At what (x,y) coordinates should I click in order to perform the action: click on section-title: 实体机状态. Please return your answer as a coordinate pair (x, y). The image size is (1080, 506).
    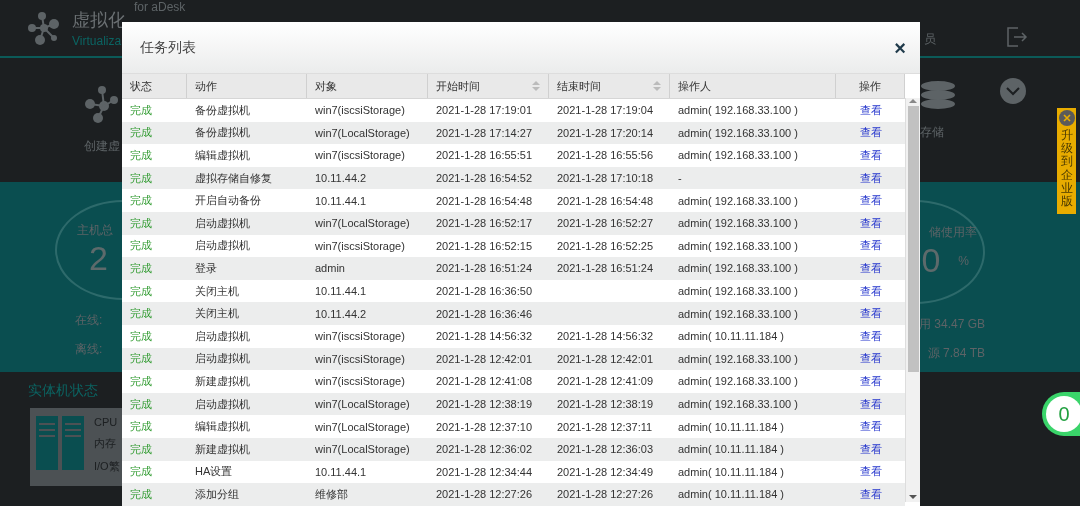
    Looking at the image, I should click on (63, 391).